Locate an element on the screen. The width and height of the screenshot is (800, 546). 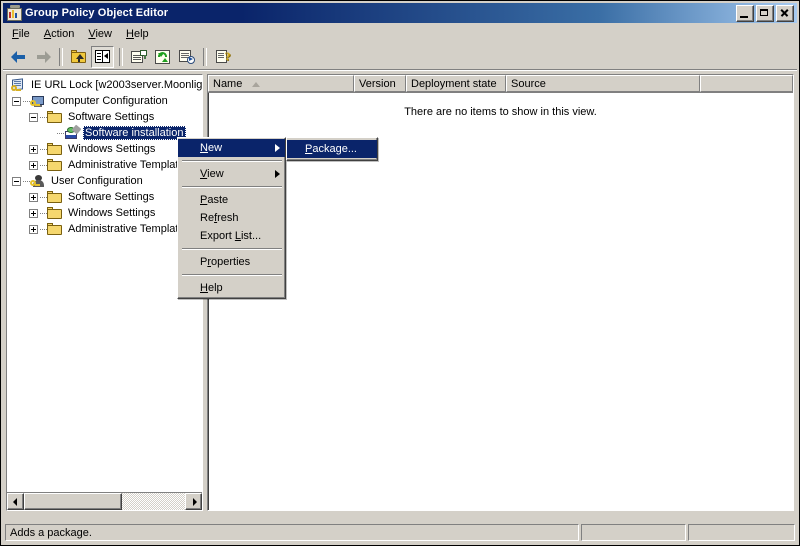
properties-icon is located at coordinates (138, 56).